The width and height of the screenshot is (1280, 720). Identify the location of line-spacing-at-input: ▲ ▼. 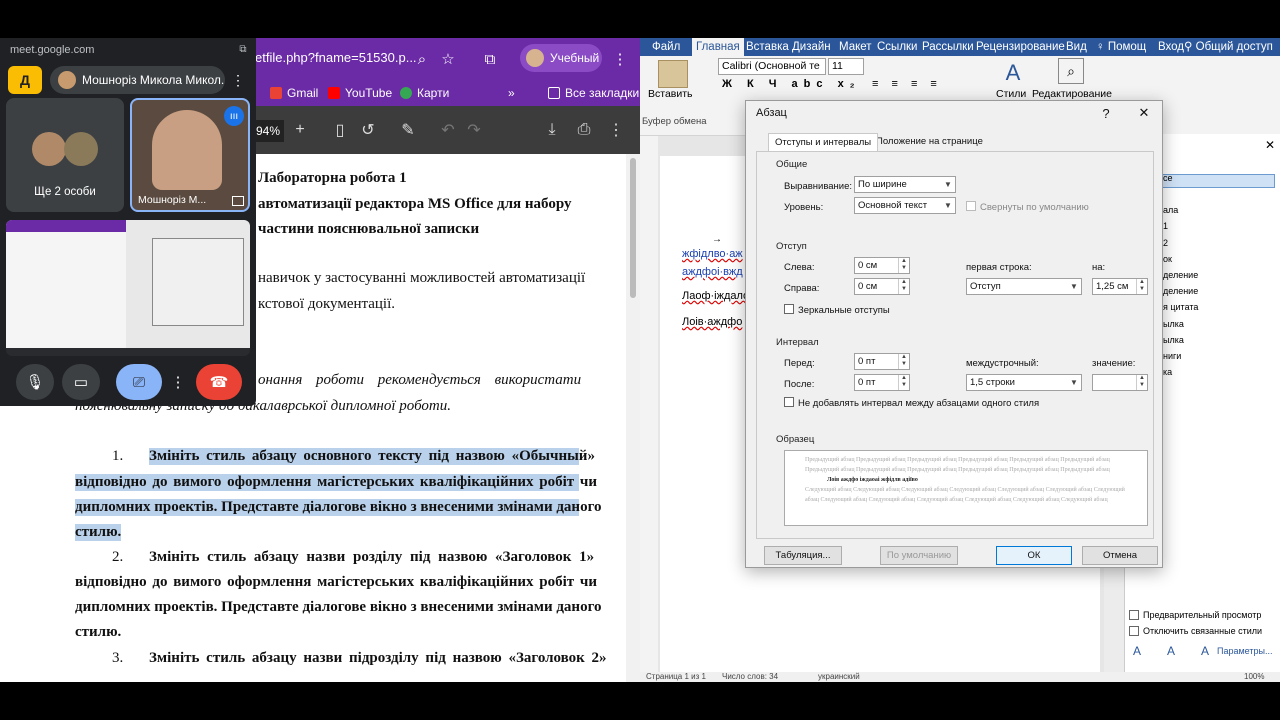
(1120, 382).